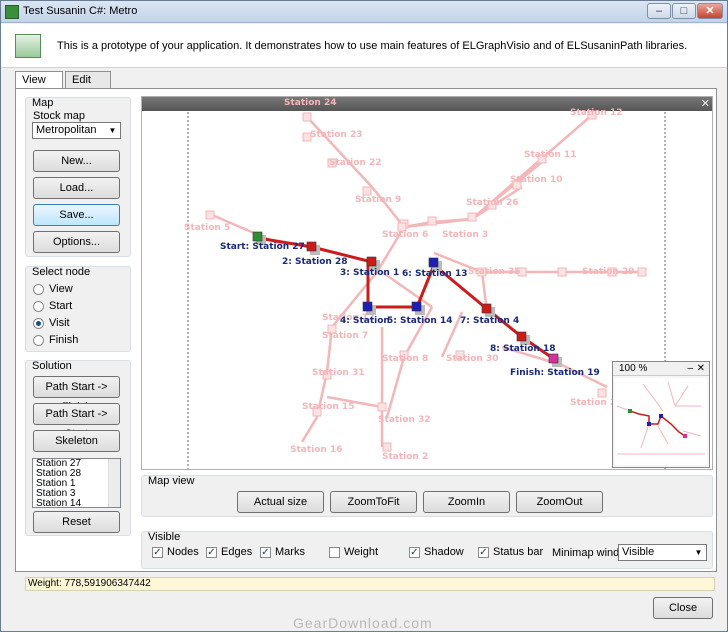 Image resolution: width=728 pixels, height=632 pixels. I want to click on faded-station-label: Station 2, so click(405, 457).